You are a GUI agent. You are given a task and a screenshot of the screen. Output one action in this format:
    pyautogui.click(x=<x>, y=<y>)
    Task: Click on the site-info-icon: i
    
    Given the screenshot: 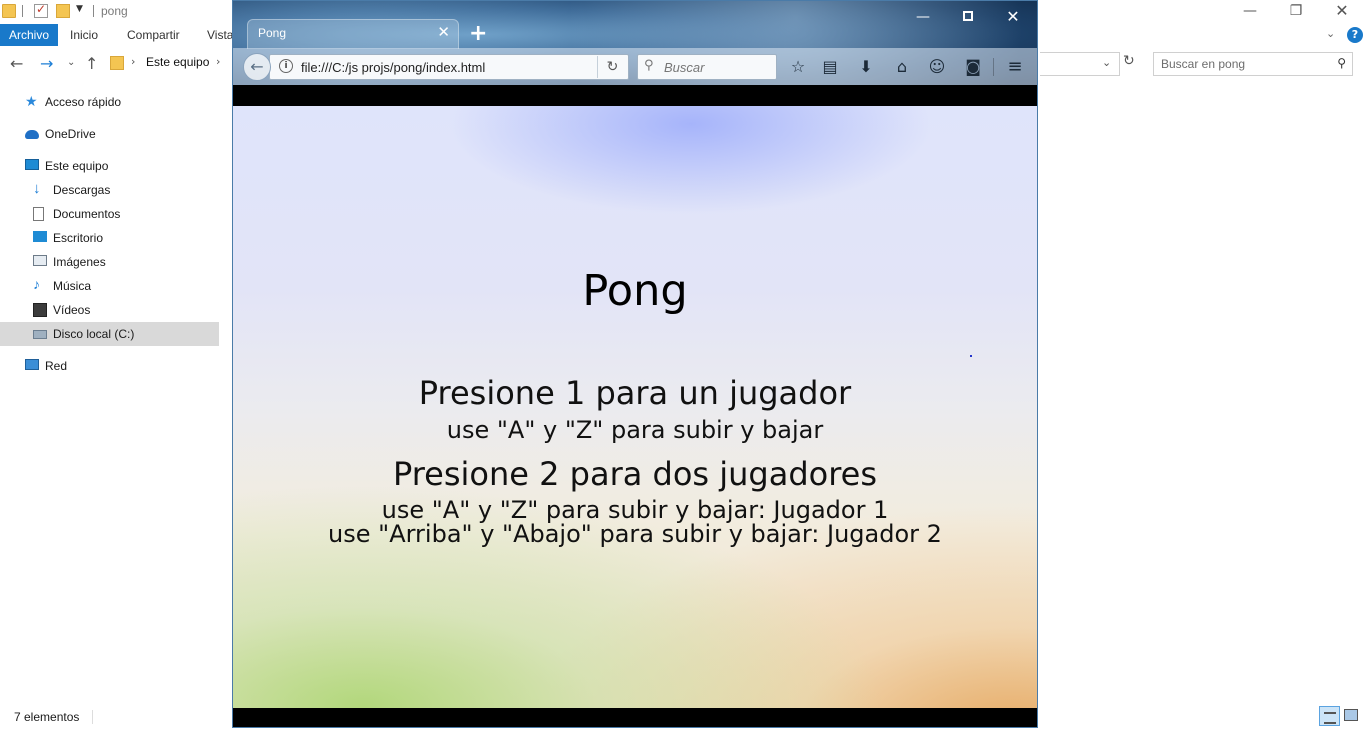 What is the action you would take?
    pyautogui.click(x=286, y=66)
    